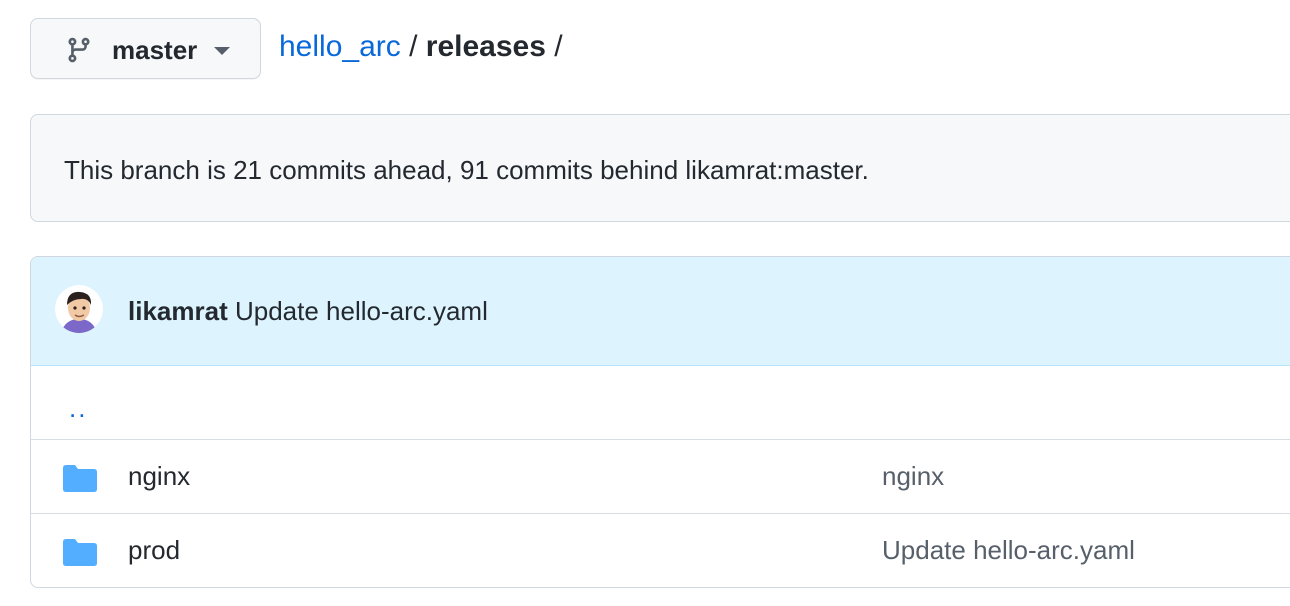 This screenshot has width=1290, height=606. Describe the element at coordinates (178, 311) in the screenshot. I see `commit-author-link: likamrat` at that location.